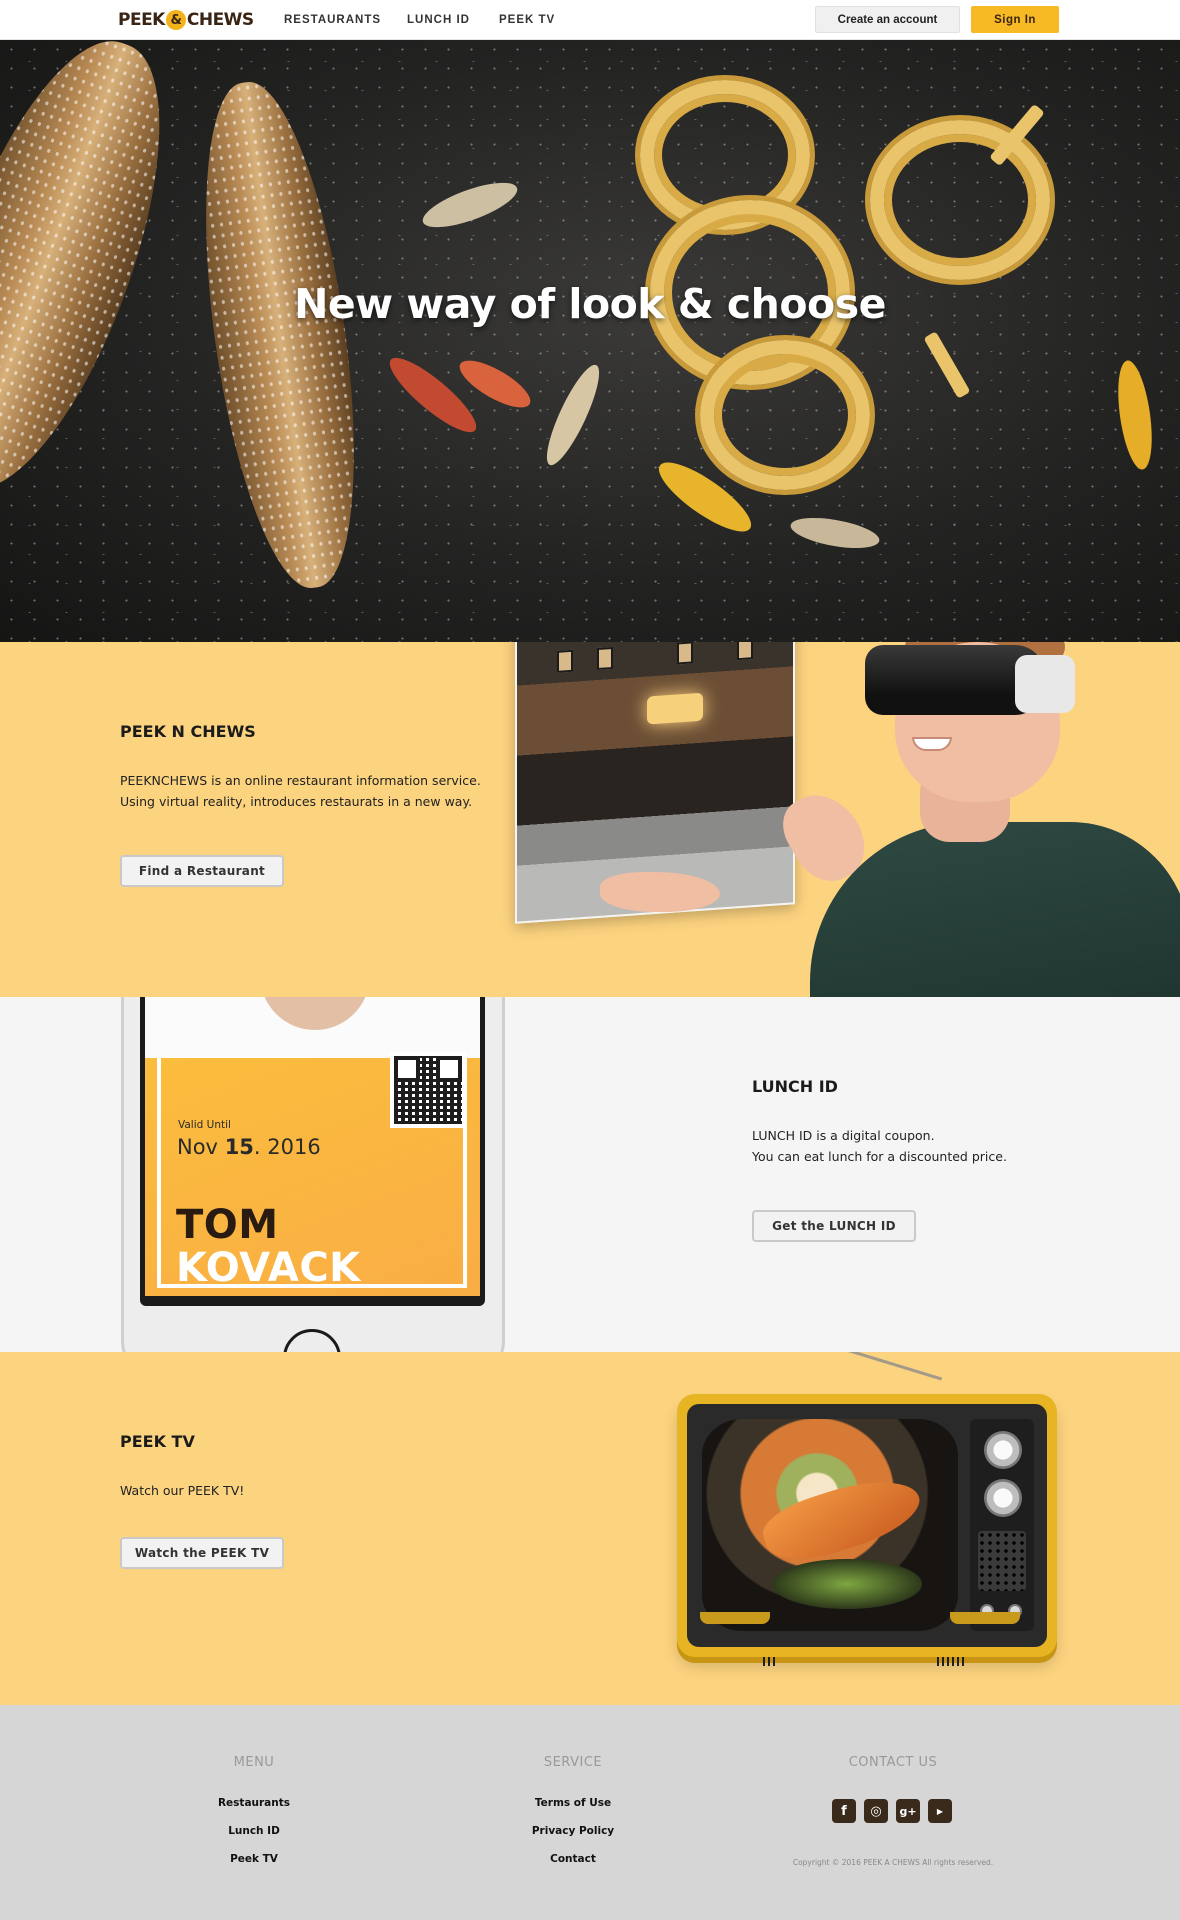 The height and width of the screenshot is (1920, 1180). I want to click on channel-knob-icon, so click(1003, 1450).